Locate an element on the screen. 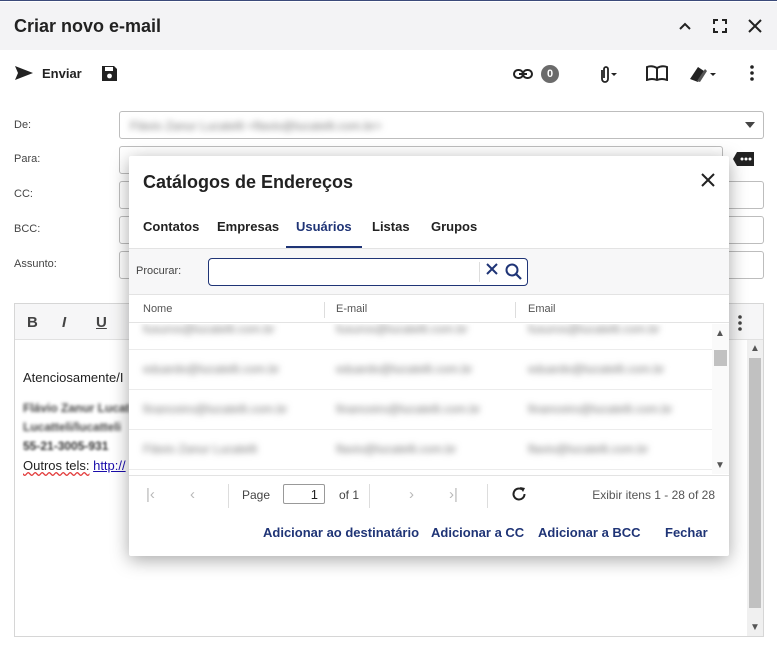  cell-email: financeiro@lucatelli.com.br is located at coordinates (600, 409).